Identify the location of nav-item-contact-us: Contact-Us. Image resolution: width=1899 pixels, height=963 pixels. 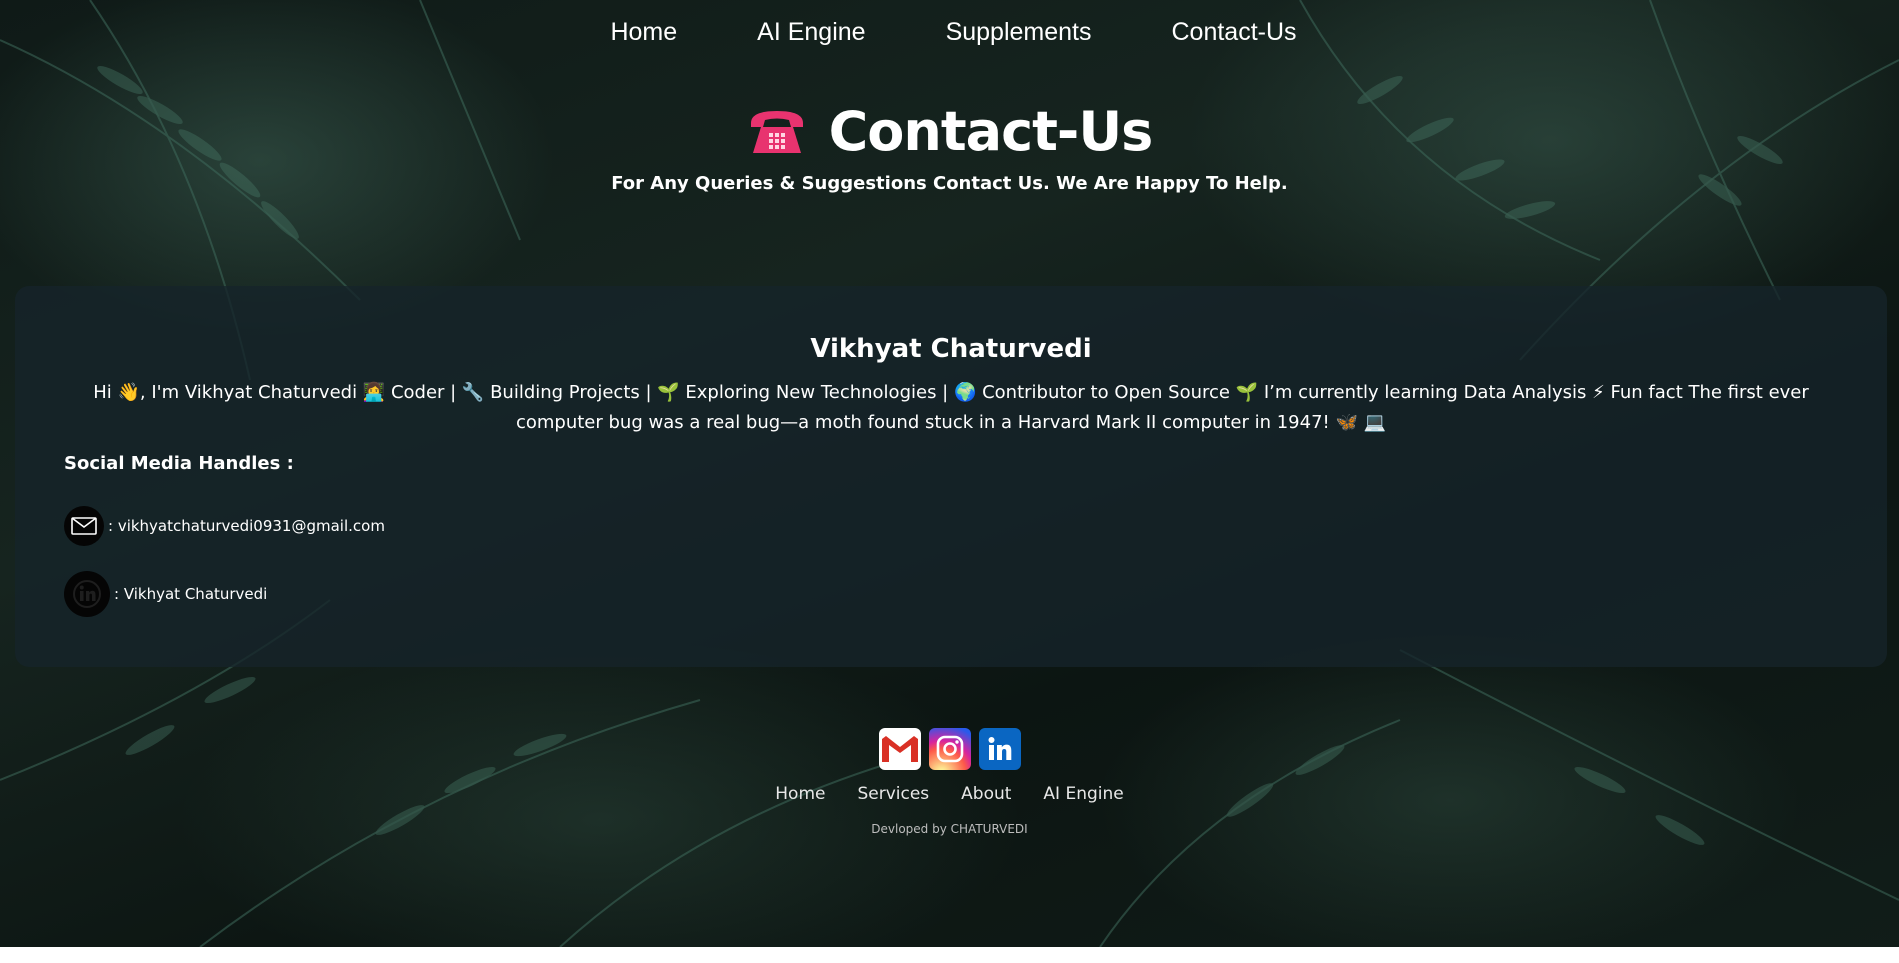
(1230, 32).